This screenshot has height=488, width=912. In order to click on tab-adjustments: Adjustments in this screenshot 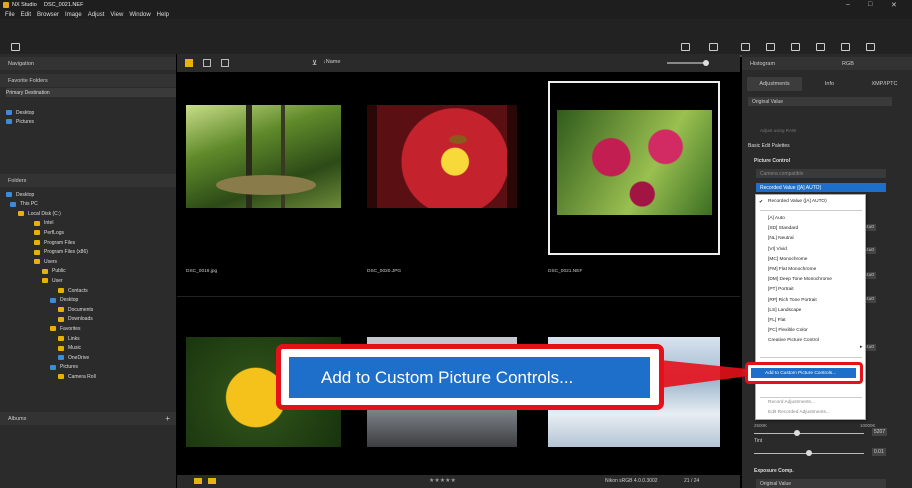, I will do `click(774, 84)`.